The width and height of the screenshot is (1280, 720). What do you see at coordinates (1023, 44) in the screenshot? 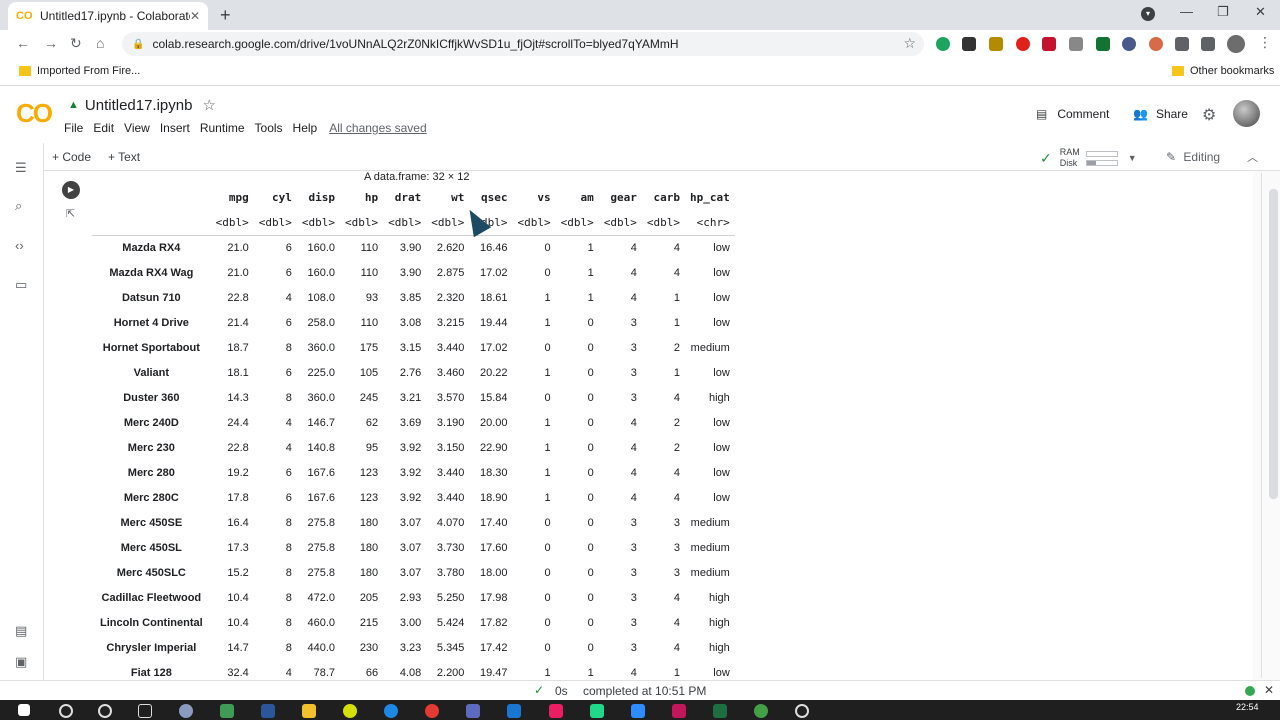
I see `extension-opera-icon` at bounding box center [1023, 44].